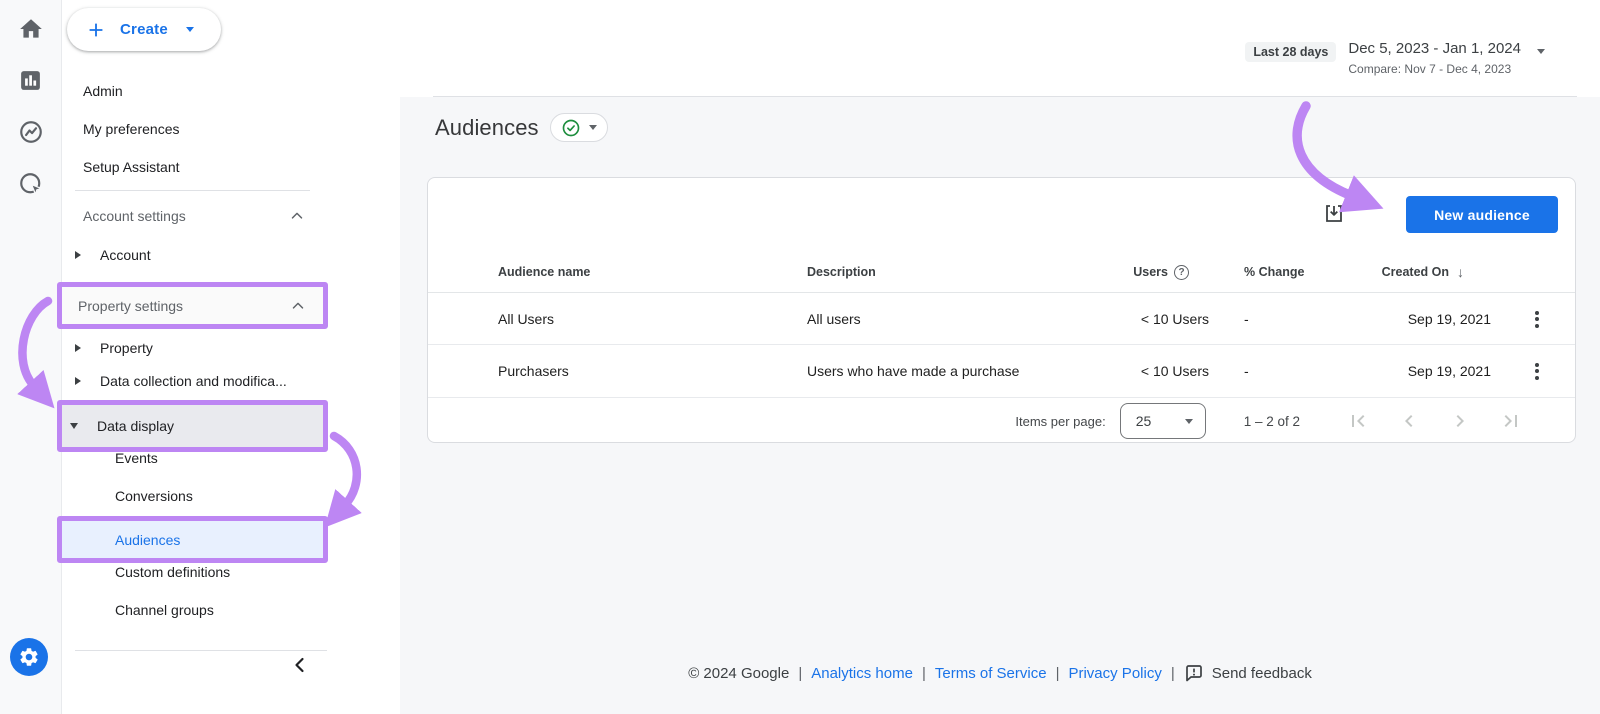  Describe the element at coordinates (195, 610) in the screenshot. I see `sidebar-item-channel-groups: Channel groups` at that location.